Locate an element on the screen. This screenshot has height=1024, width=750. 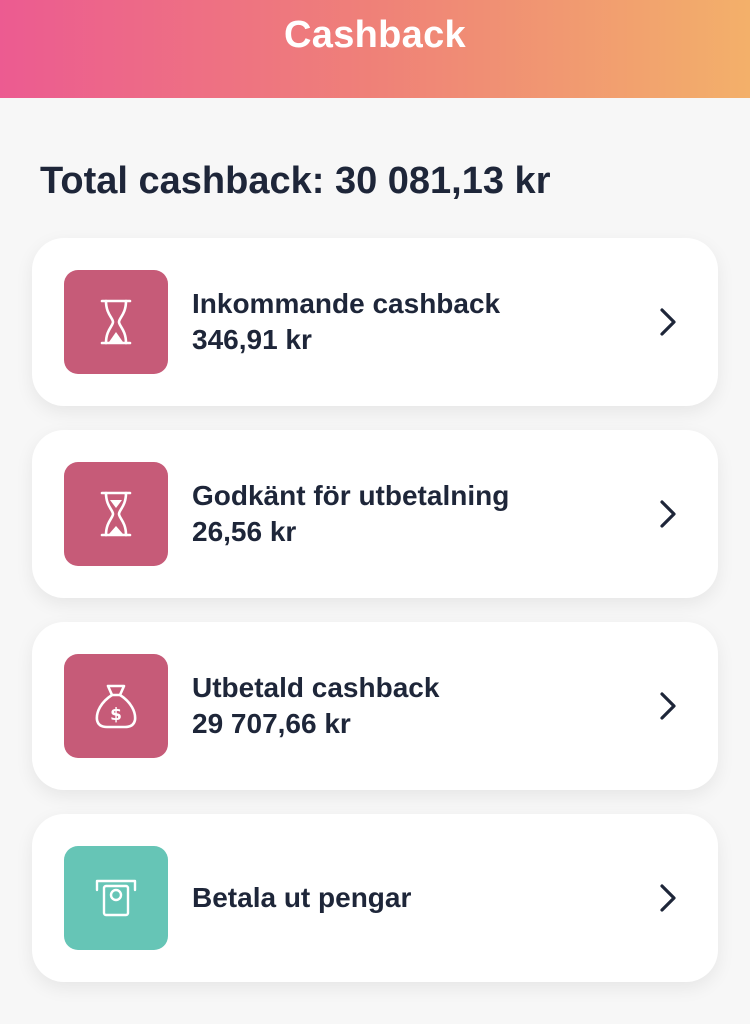
card-amount: 26,56 kr is located at coordinates (244, 531).